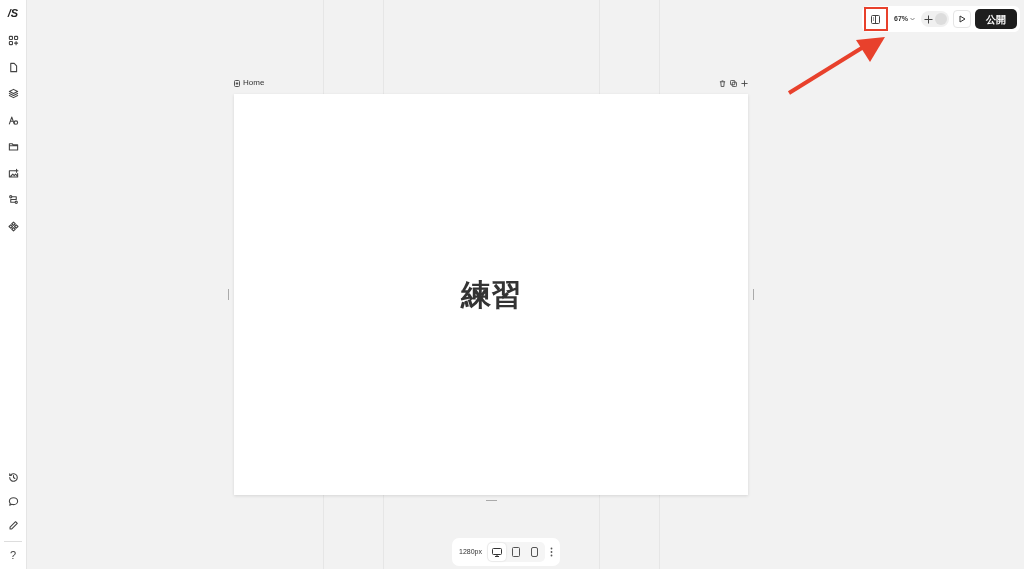 The width and height of the screenshot is (1024, 569). I want to click on page-heading: 練習, so click(491, 295).